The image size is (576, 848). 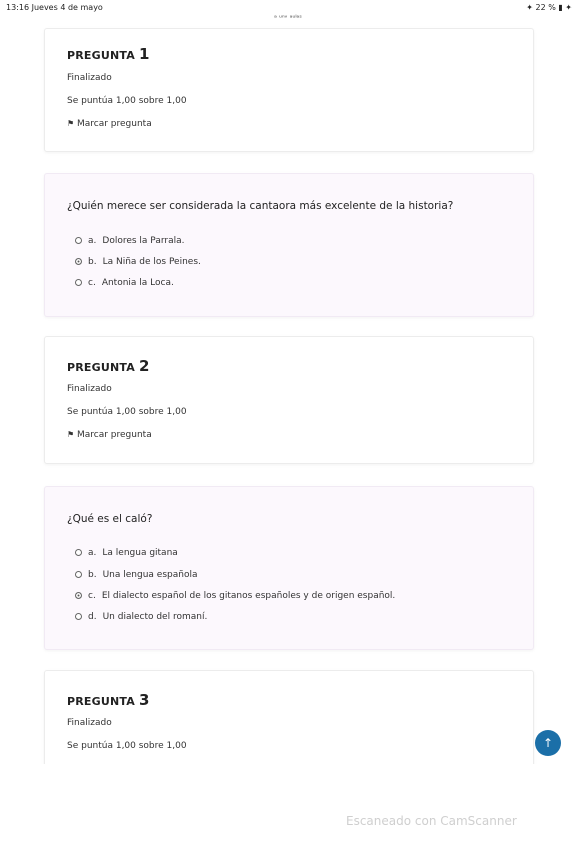 What do you see at coordinates (89, 723) in the screenshot?
I see `question-3-status: Finalizado` at bounding box center [89, 723].